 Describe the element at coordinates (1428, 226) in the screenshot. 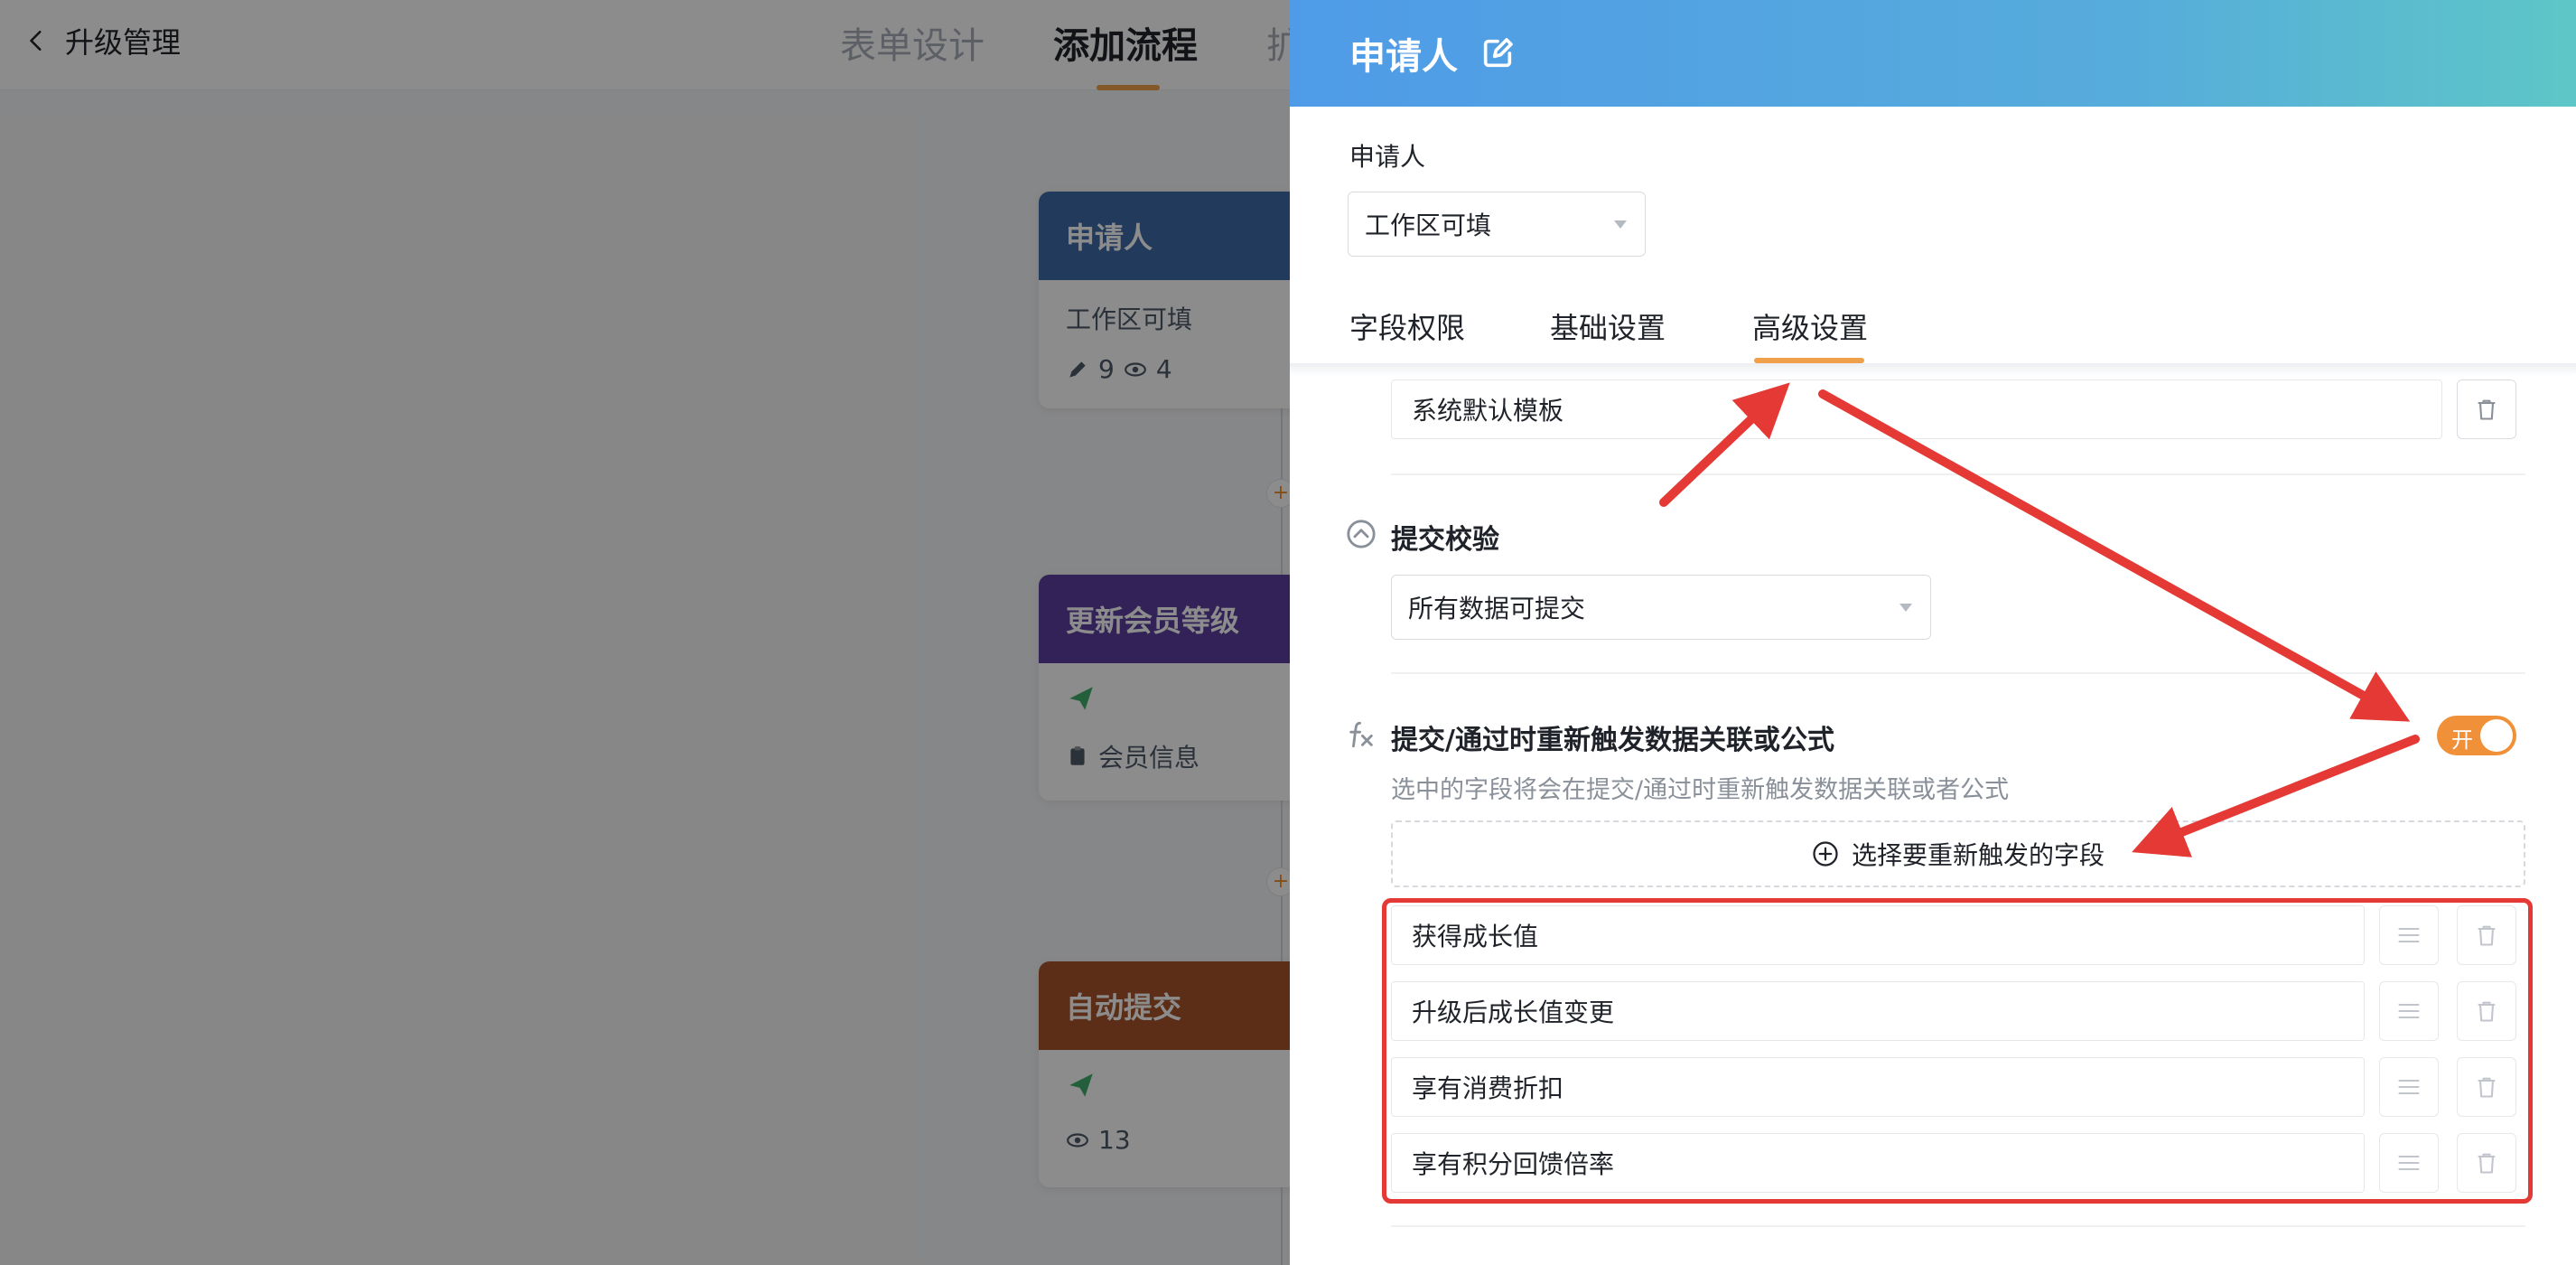

I see `applicant-select-value: 工作区可填` at that location.